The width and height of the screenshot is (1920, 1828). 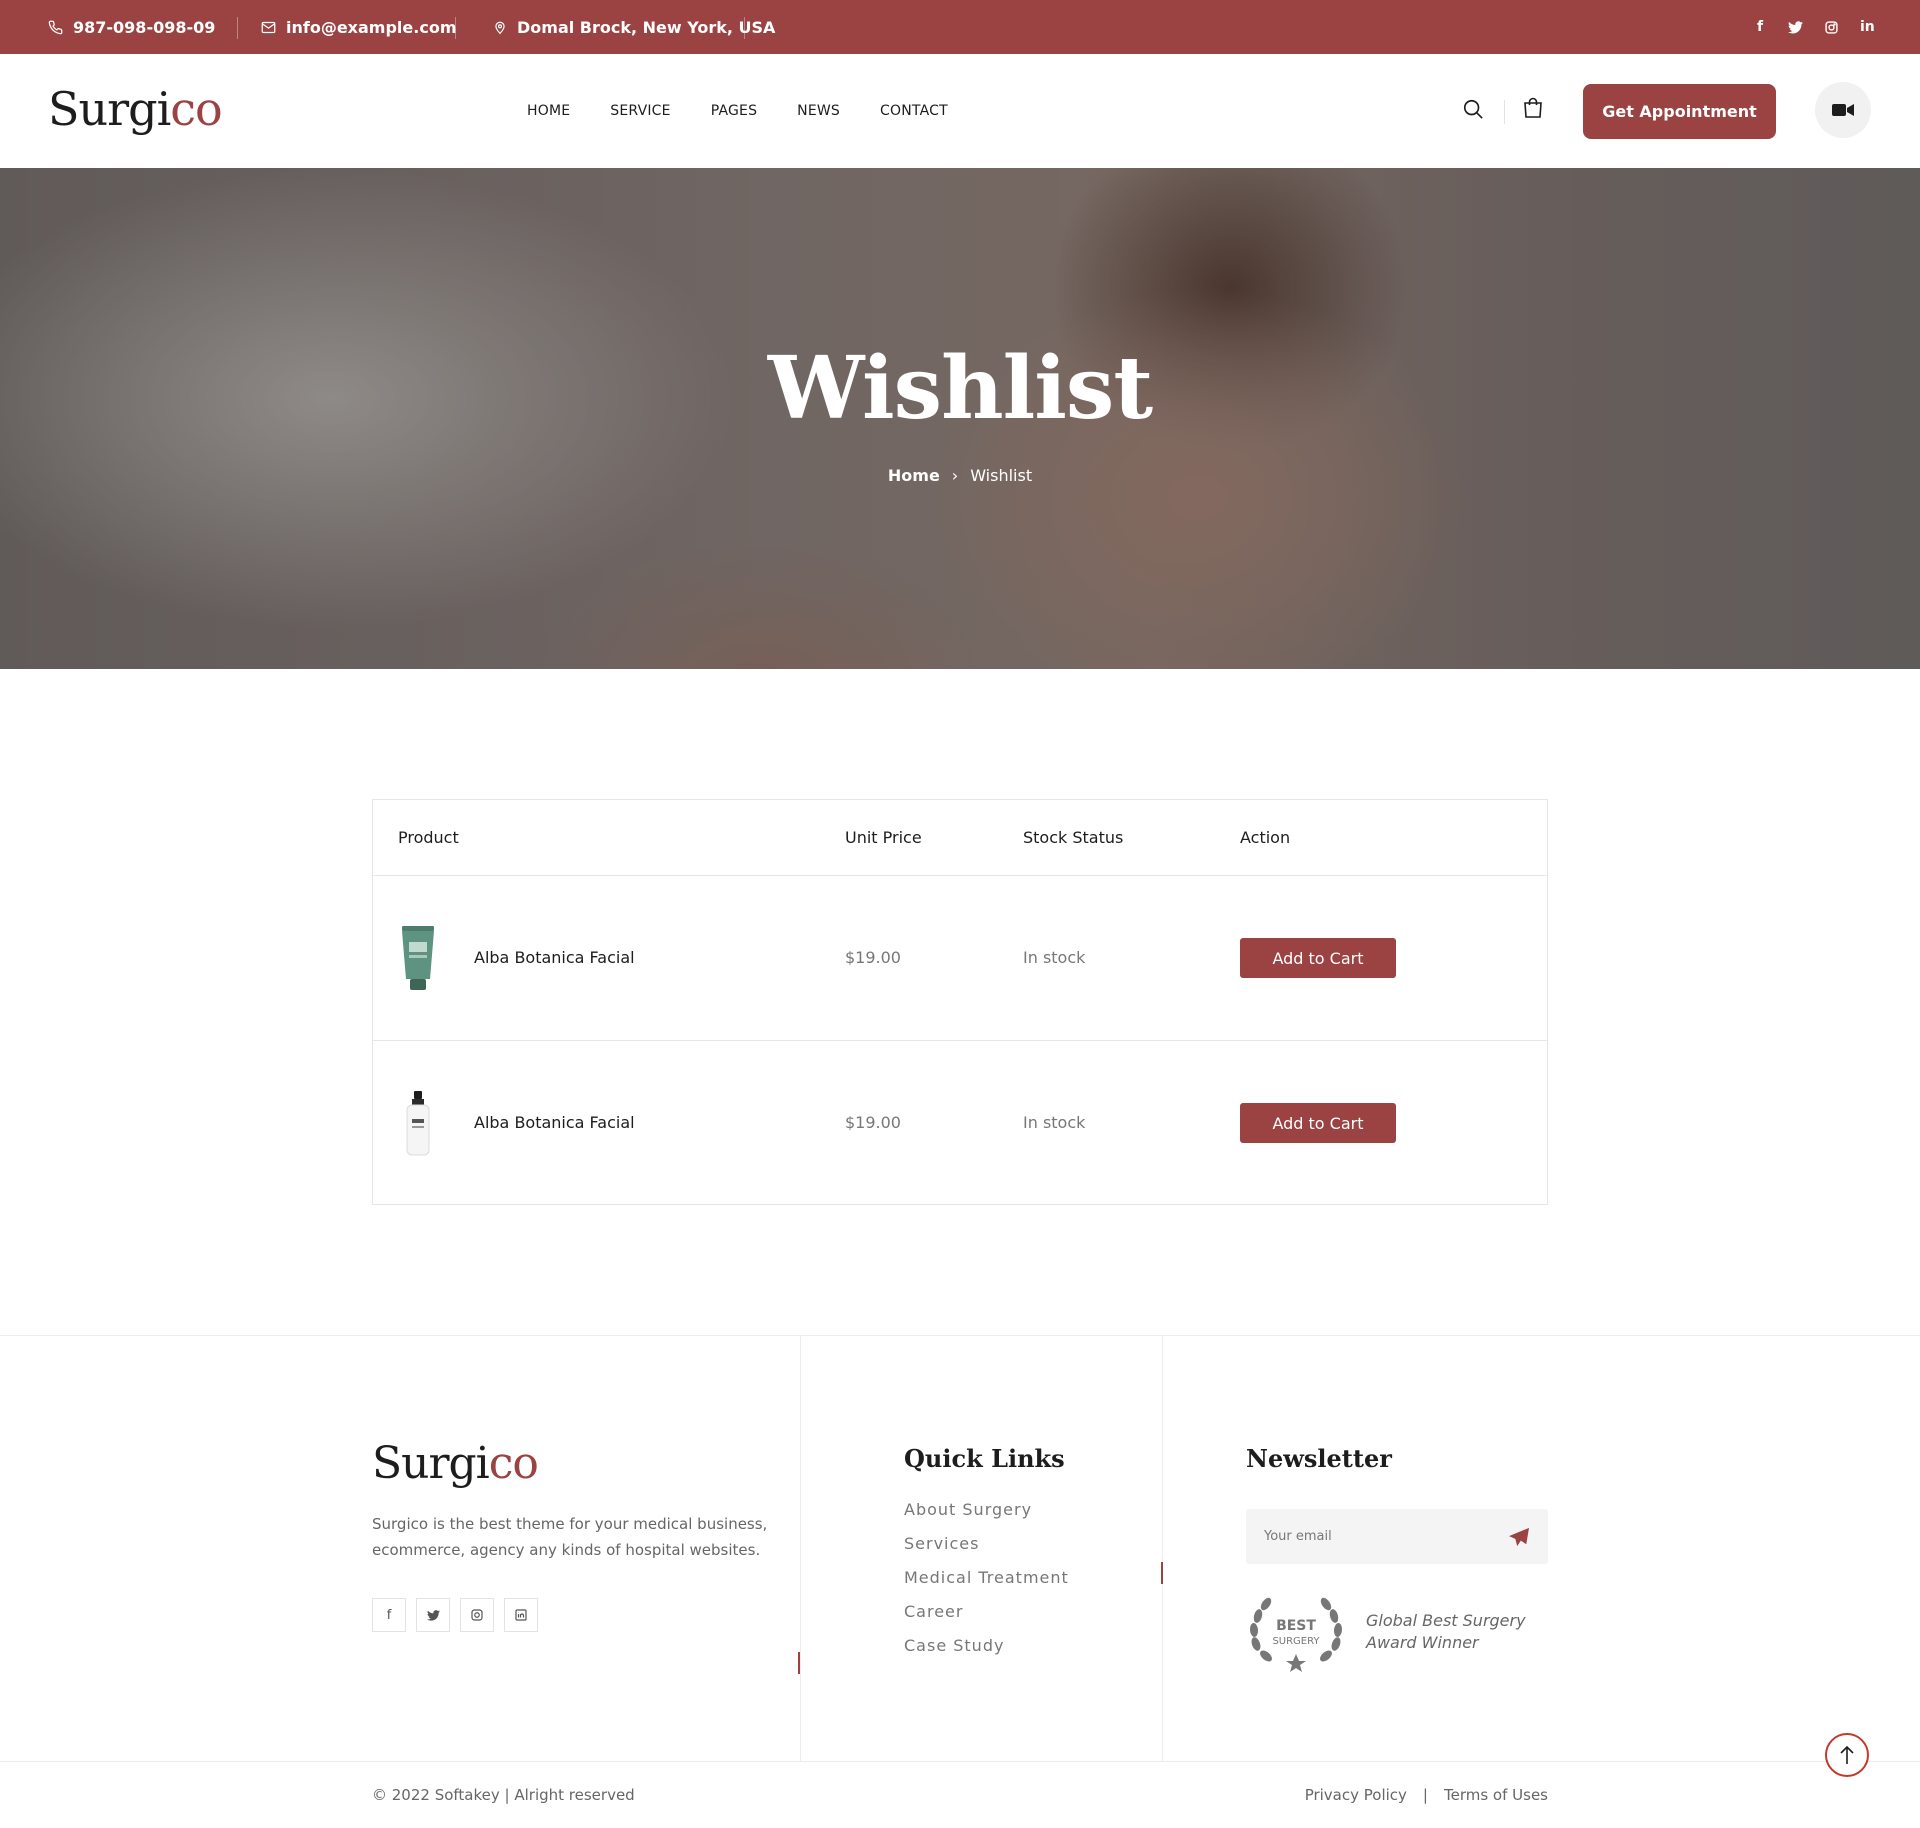 What do you see at coordinates (1679, 111) in the screenshot?
I see `get-appointment-button: Get Appointment` at bounding box center [1679, 111].